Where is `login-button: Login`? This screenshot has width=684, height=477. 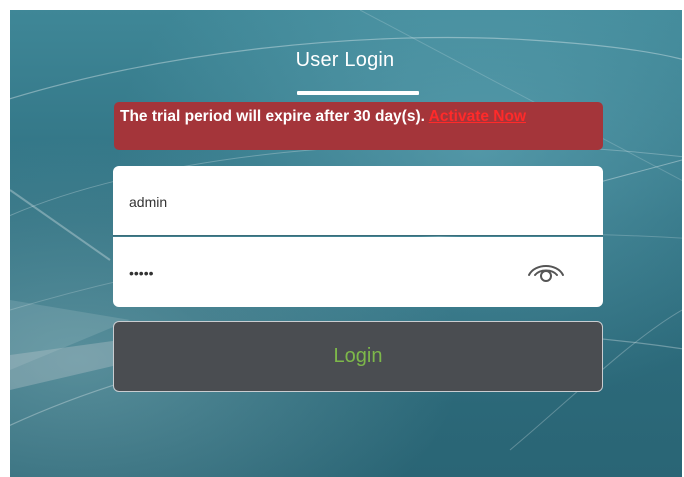 login-button: Login is located at coordinates (358, 356).